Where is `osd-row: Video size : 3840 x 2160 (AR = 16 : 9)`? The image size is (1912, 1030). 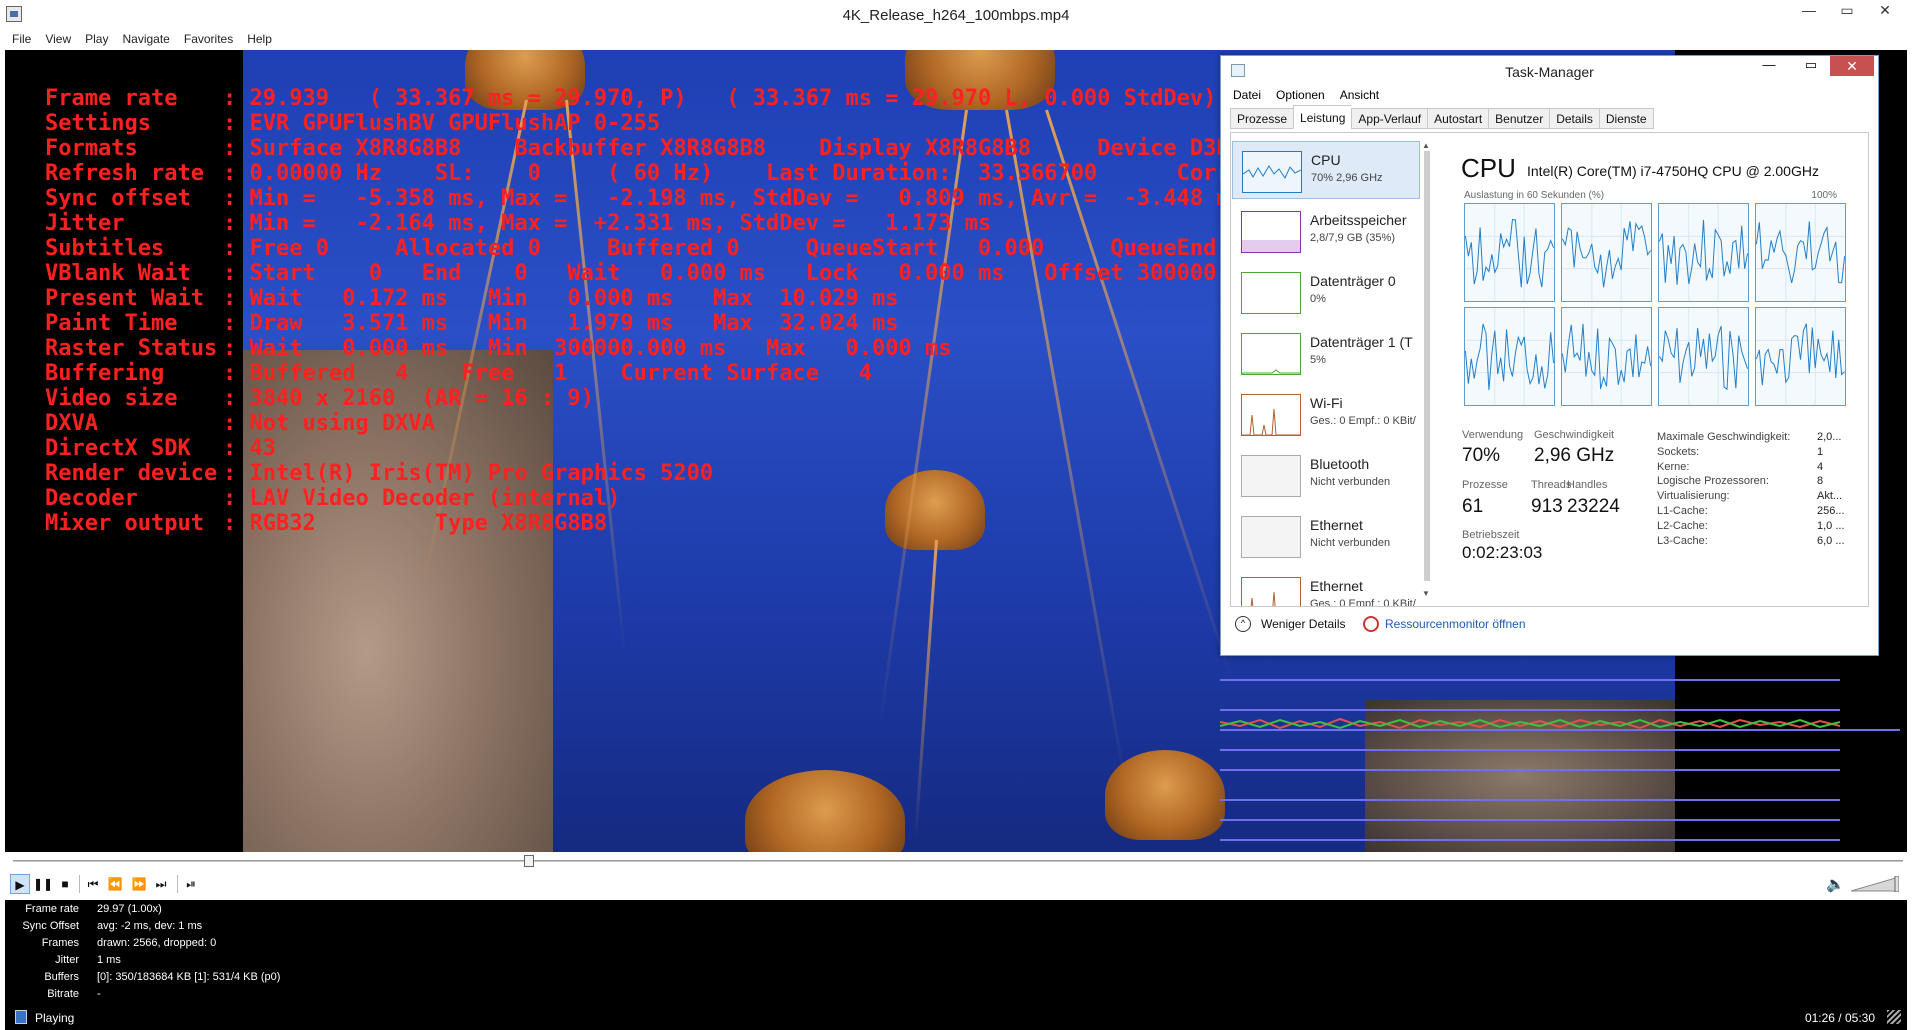 osd-row: Video size : 3840 x 2160 (AR = 16 : 9) is located at coordinates (697, 398).